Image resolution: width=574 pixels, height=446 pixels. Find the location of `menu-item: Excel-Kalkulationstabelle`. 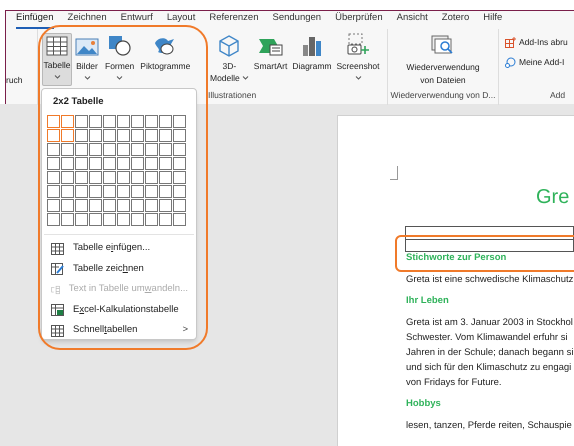

menu-item: Excel-Kalkulationstabelle is located at coordinates (119, 310).